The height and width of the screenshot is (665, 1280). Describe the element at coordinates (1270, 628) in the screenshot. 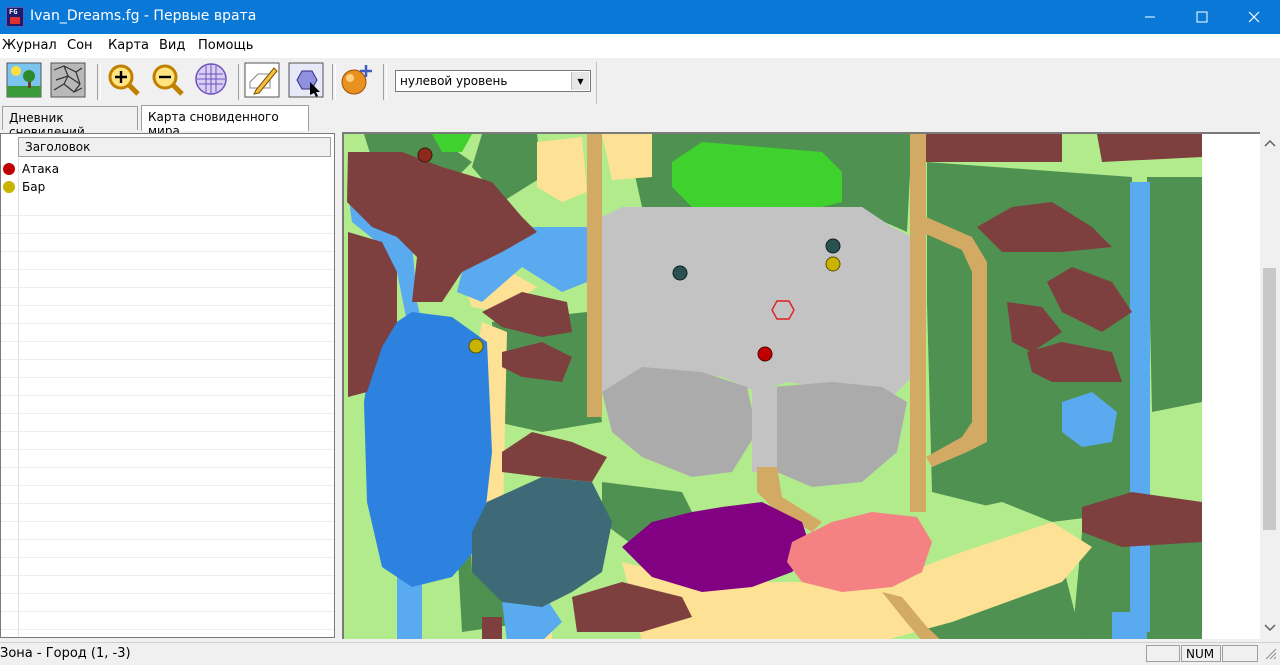

I see `scroll-down-icon` at that location.